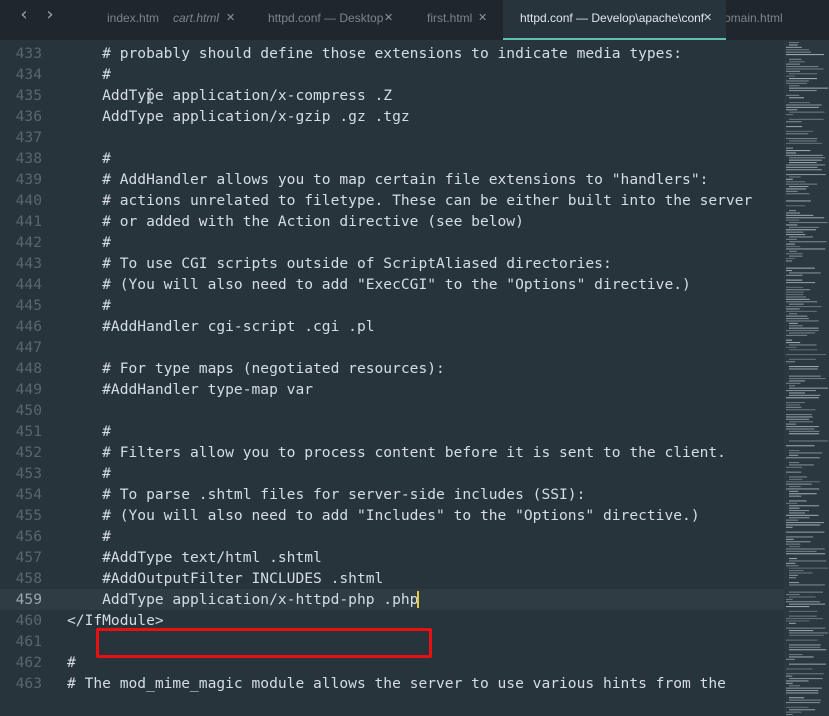 This screenshot has height=716, width=829. I want to click on code-text: #AddOutputFilter INCLUDES .shtml, so click(225, 578).